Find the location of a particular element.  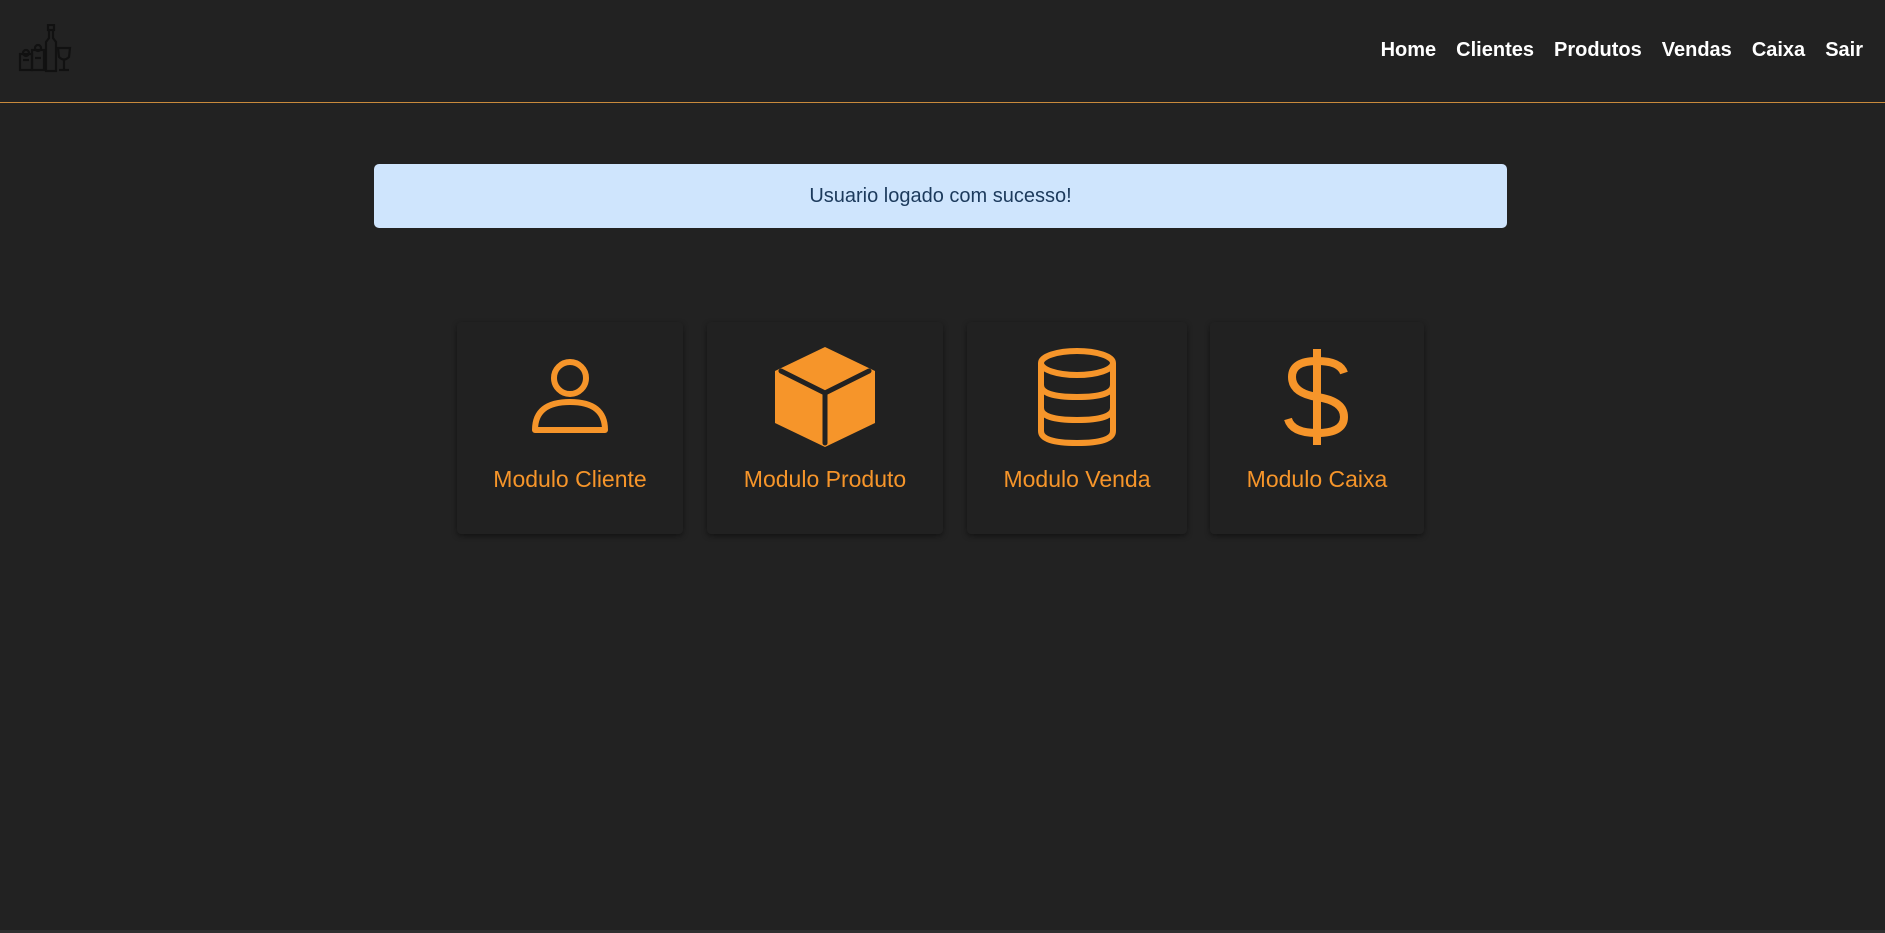

module-label-produto: Modulo Produto is located at coordinates (825, 479).